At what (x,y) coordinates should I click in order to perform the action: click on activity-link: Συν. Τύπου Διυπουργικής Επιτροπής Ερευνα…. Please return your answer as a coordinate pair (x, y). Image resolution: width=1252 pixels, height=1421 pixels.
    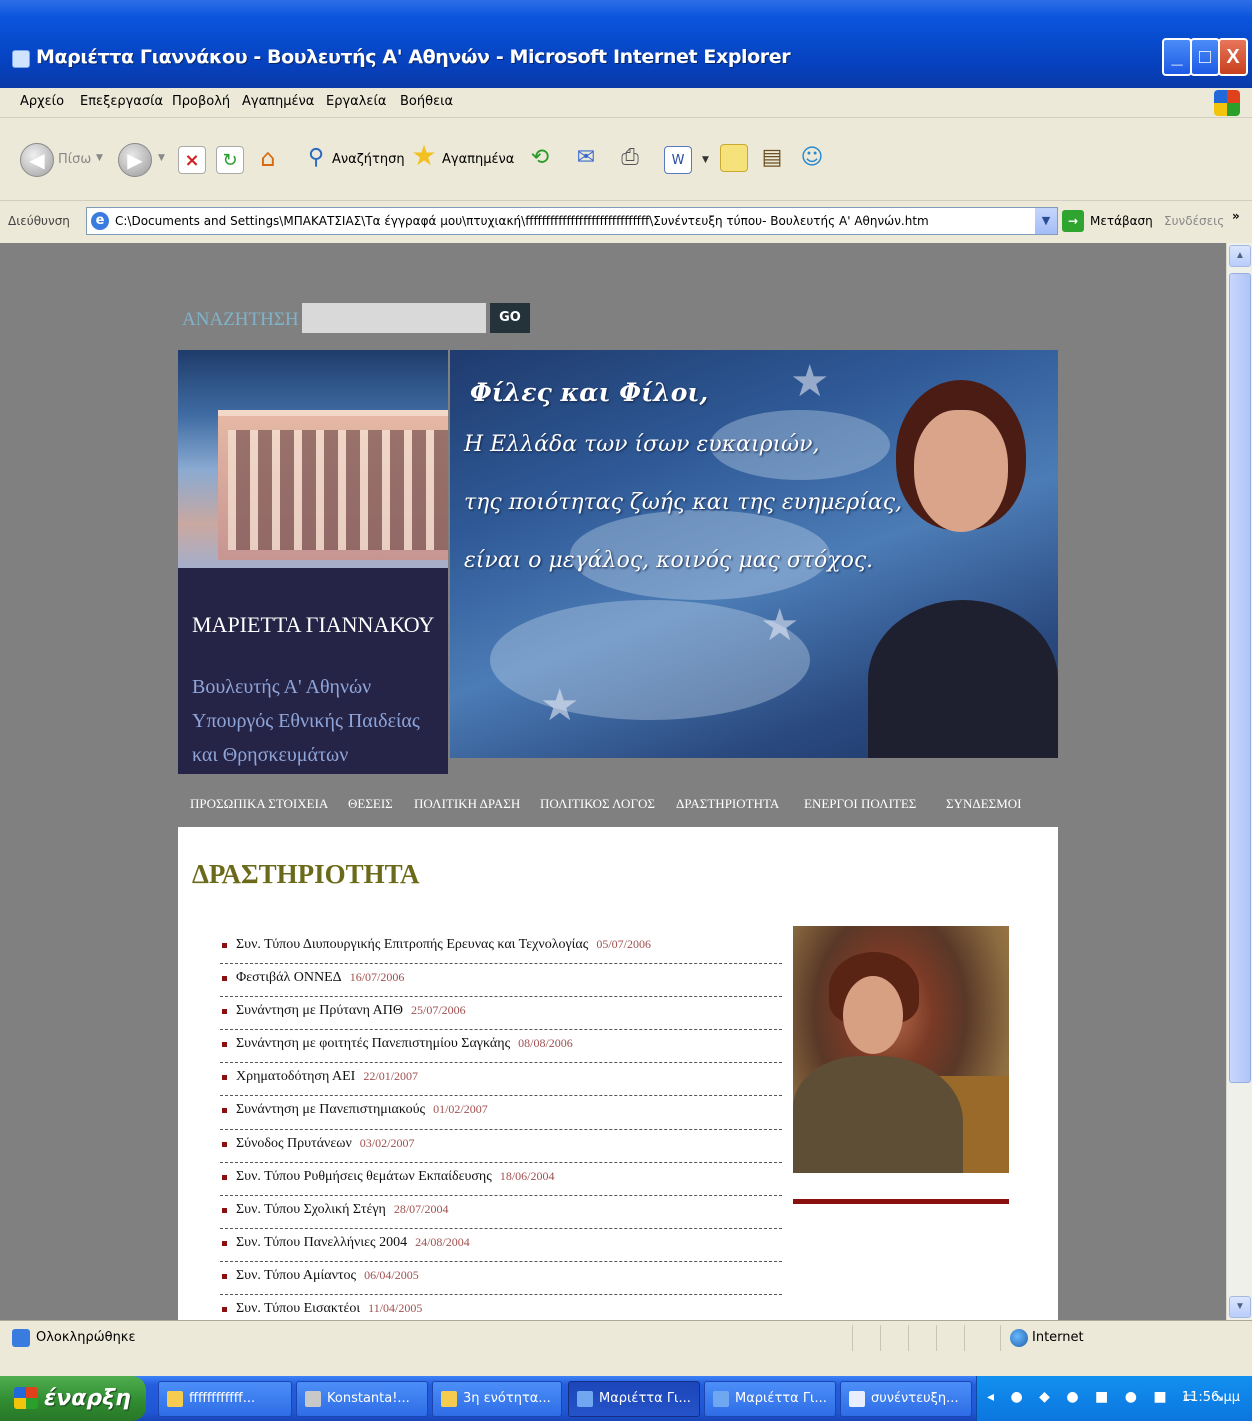
    Looking at the image, I should click on (443, 945).